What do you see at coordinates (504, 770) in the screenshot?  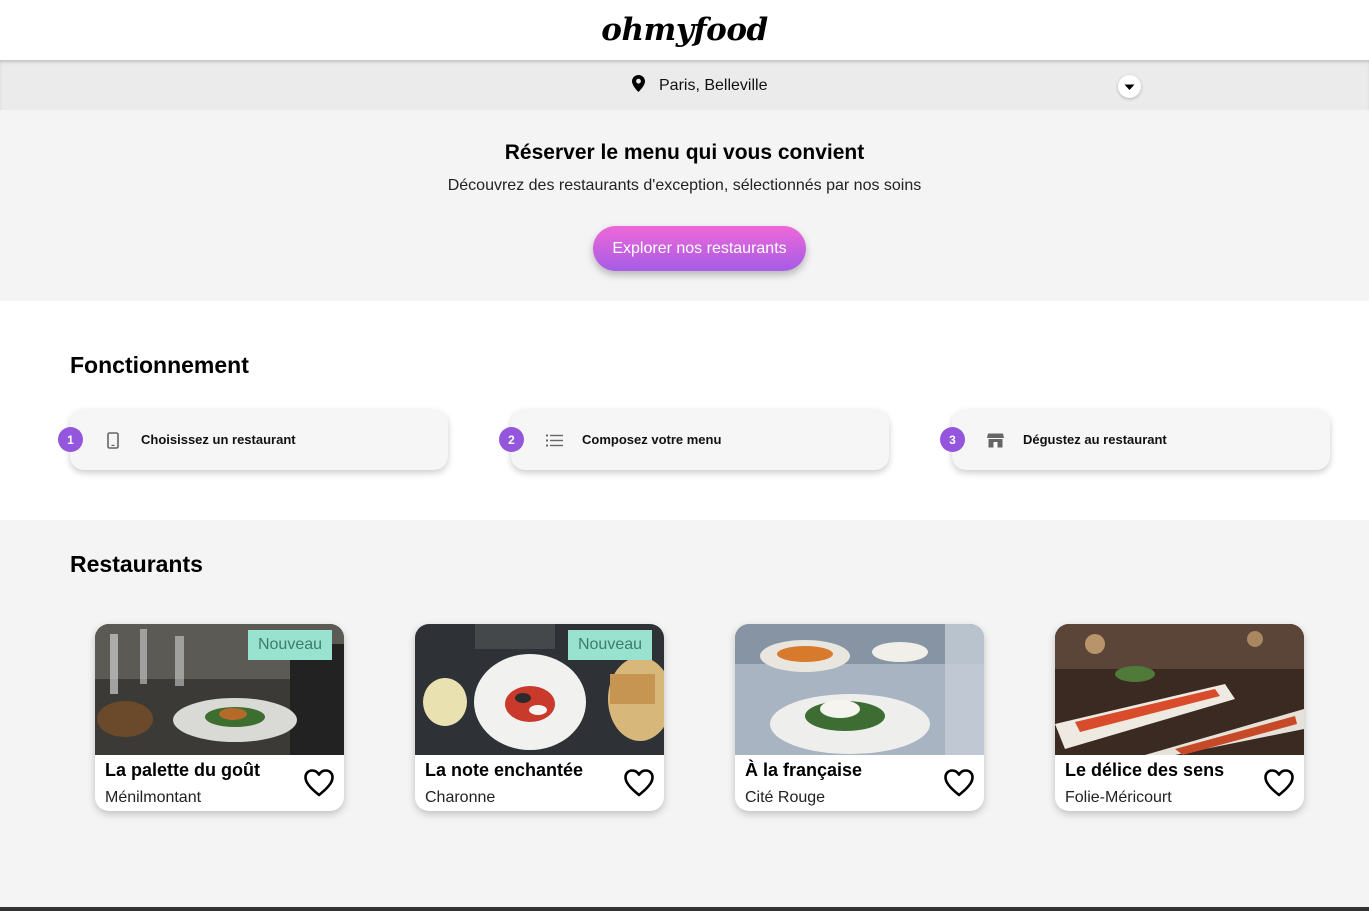 I see `restaurant-name: La note enchantée` at bounding box center [504, 770].